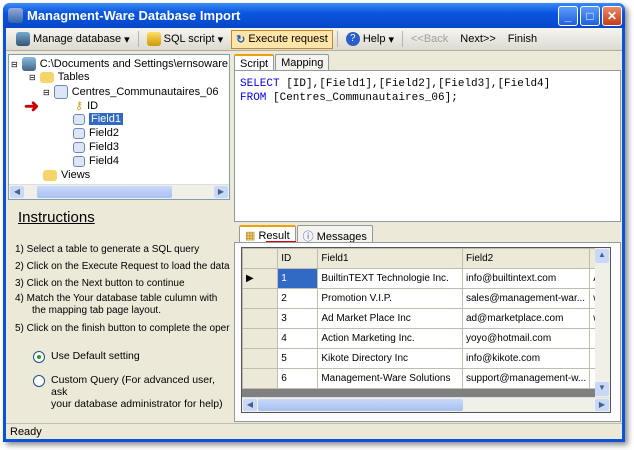 The height and width of the screenshot is (450, 634). What do you see at coordinates (134, 64) in the screenshot?
I see `tree-root-label: C:\Documents and Settings\ernsoware1\Bu` at bounding box center [134, 64].